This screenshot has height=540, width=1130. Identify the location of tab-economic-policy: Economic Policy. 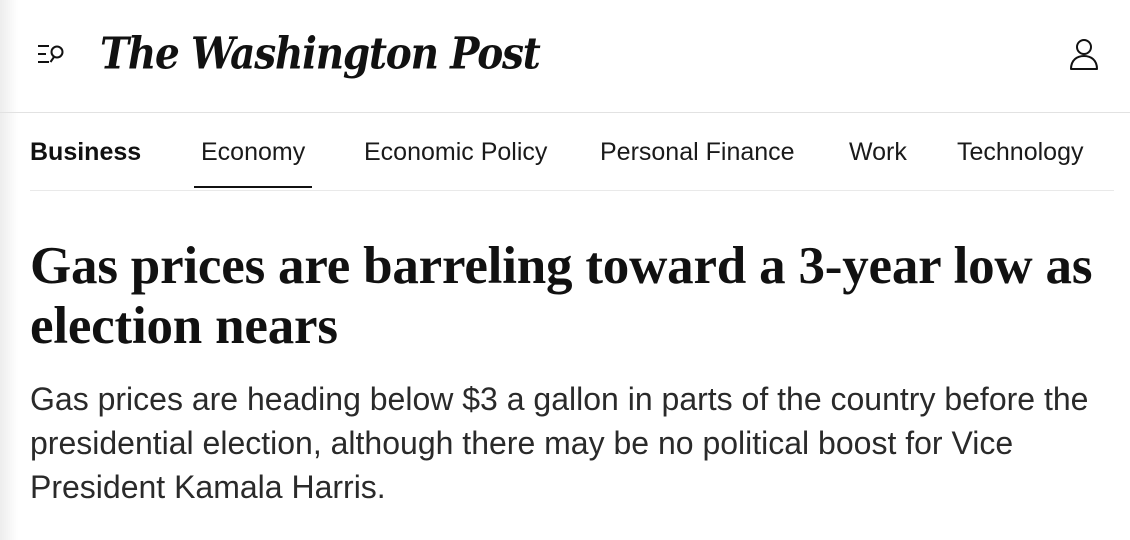
(455, 150).